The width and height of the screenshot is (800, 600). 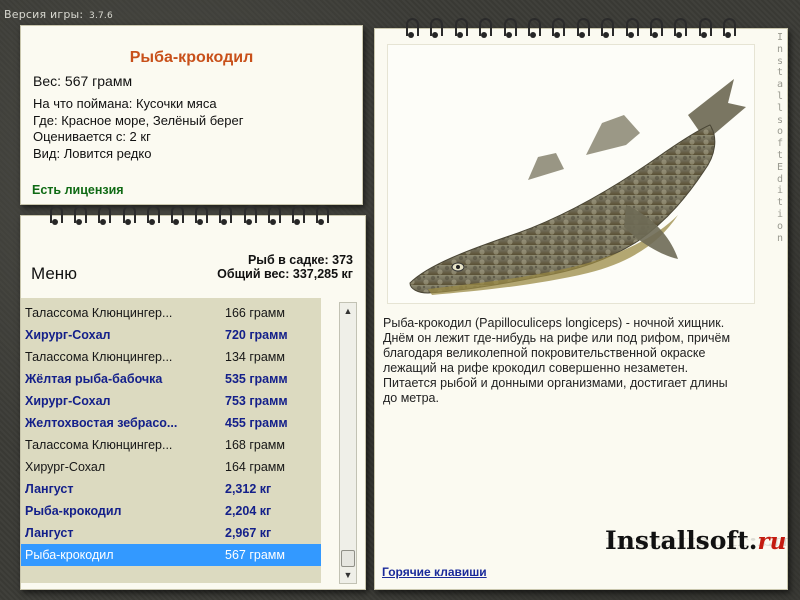 I want to click on fish-weight-value: 455 грамм, so click(x=256, y=423).